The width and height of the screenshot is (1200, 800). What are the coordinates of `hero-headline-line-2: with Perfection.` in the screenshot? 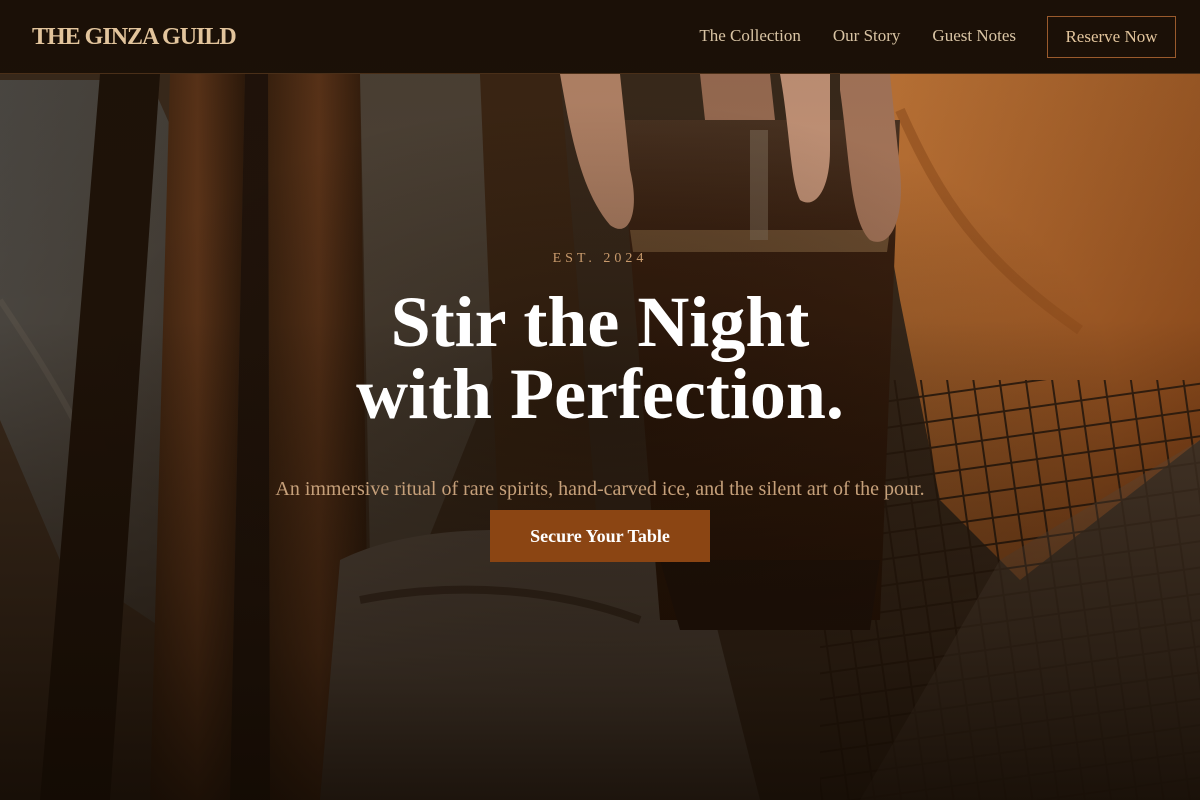 It's located at (600, 394).